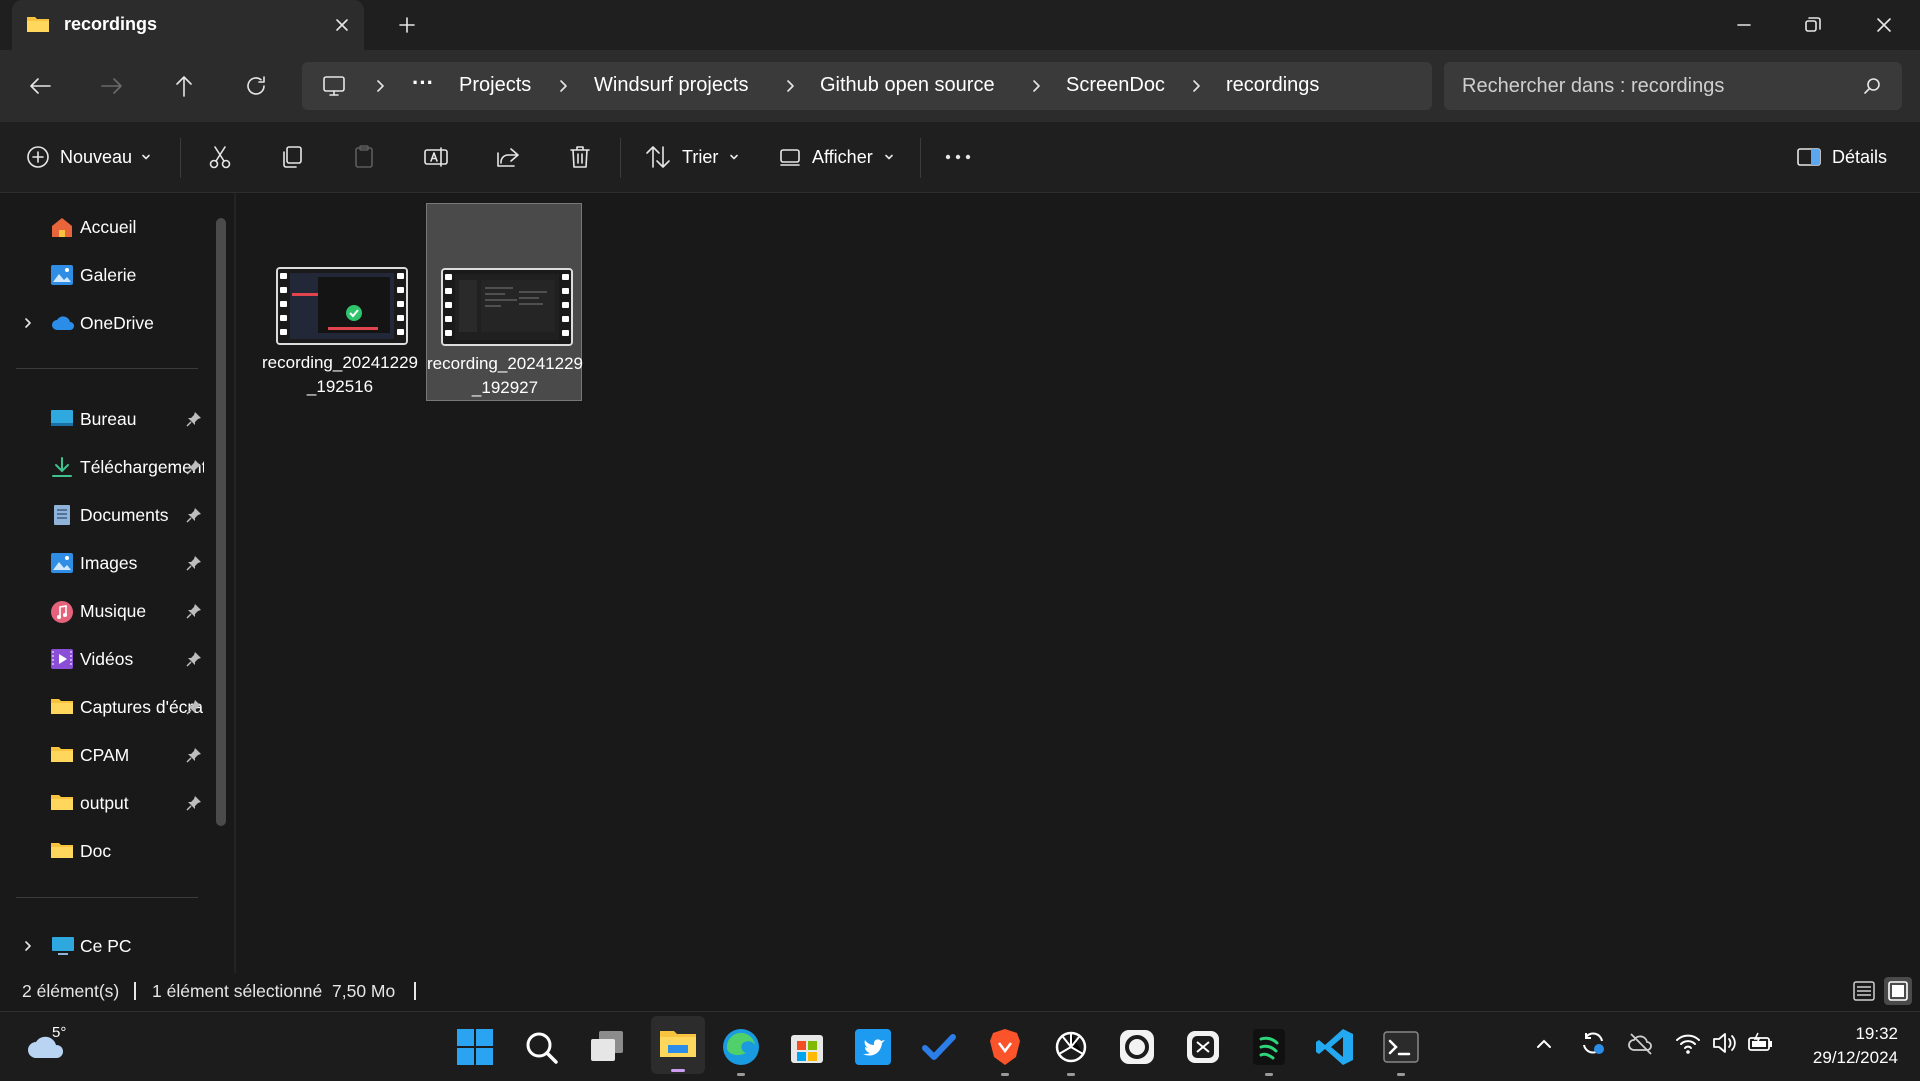 This screenshot has height=1081, width=1920. I want to click on sidebar-item-telechargements: Téléchargements, so click(115, 467).